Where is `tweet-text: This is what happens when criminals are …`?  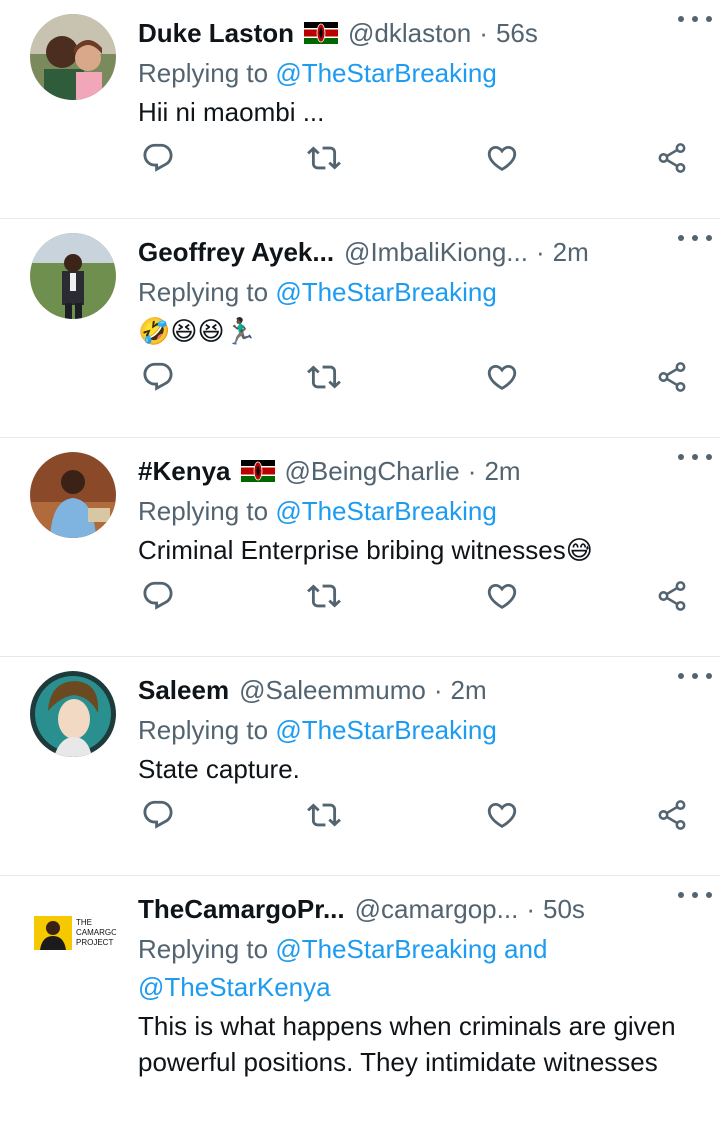 tweet-text: This is what happens when criminals are … is located at coordinates (407, 1044).